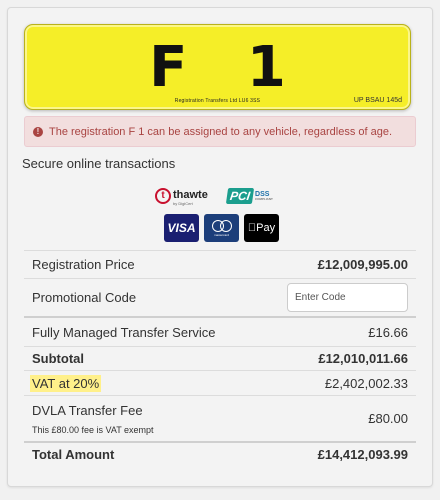  What do you see at coordinates (220, 264) in the screenshot?
I see `registration-price-row: Registration Price £12,009,995.00` at bounding box center [220, 264].